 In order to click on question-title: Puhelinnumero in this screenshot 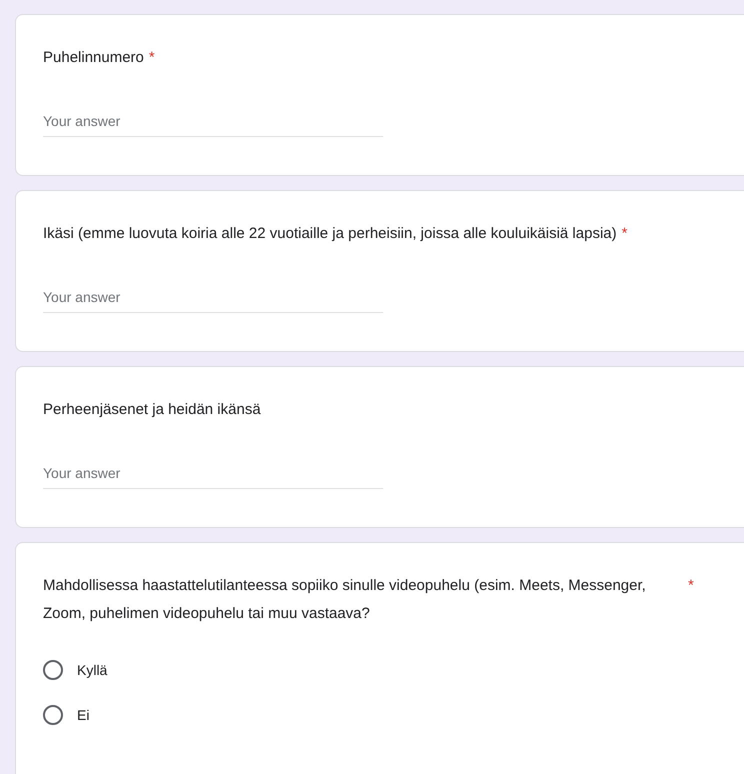, I will do `click(93, 58)`.